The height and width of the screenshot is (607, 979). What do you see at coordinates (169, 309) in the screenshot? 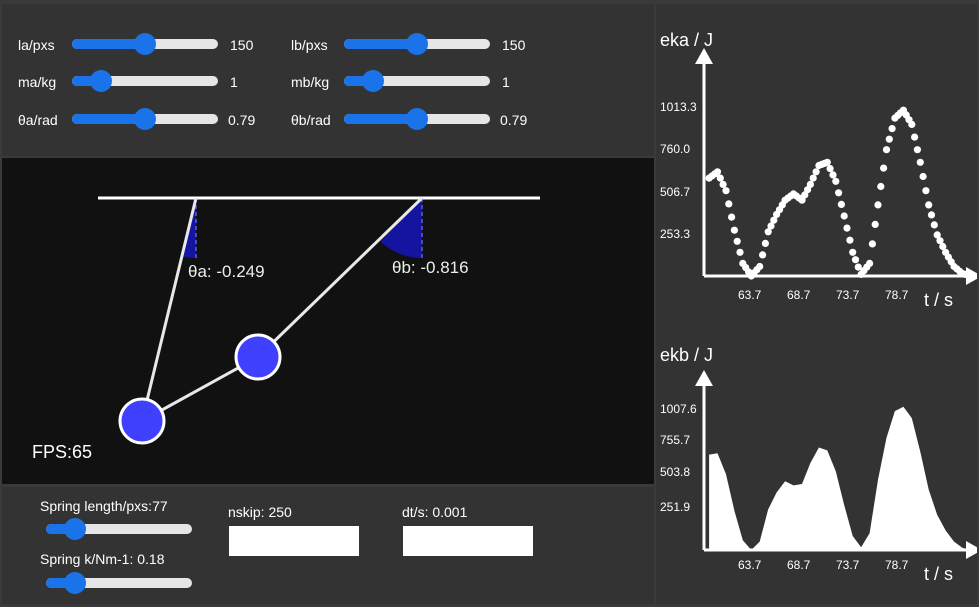
I see `rod-a` at bounding box center [169, 309].